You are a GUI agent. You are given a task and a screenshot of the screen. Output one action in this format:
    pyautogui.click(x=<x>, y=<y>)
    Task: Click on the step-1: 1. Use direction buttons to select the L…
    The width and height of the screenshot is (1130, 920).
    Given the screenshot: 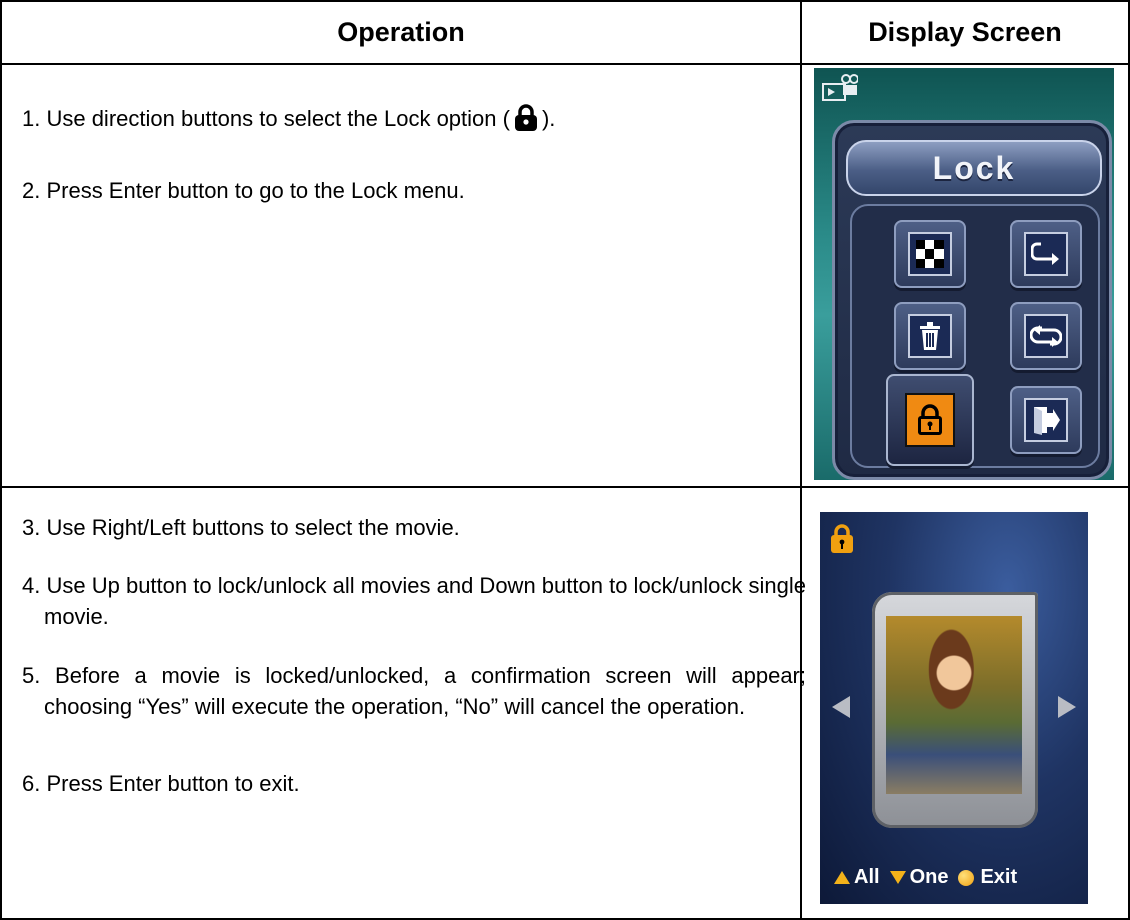 What is the action you would take?
    pyautogui.click(x=402, y=121)
    